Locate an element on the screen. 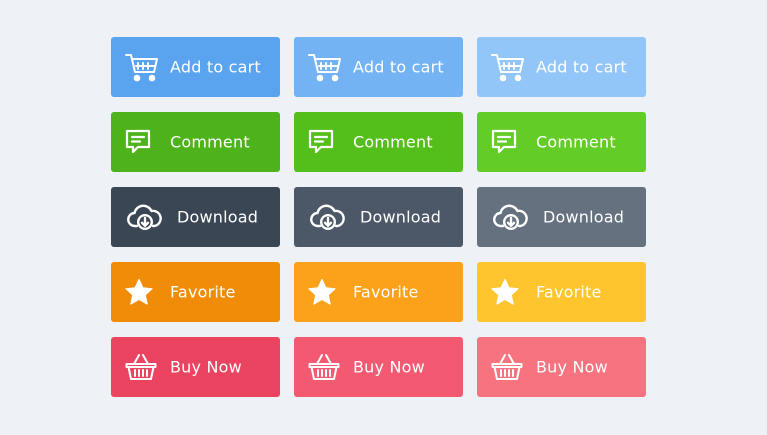  add-to-cart-button-dark: Add to cart is located at coordinates (195, 67).